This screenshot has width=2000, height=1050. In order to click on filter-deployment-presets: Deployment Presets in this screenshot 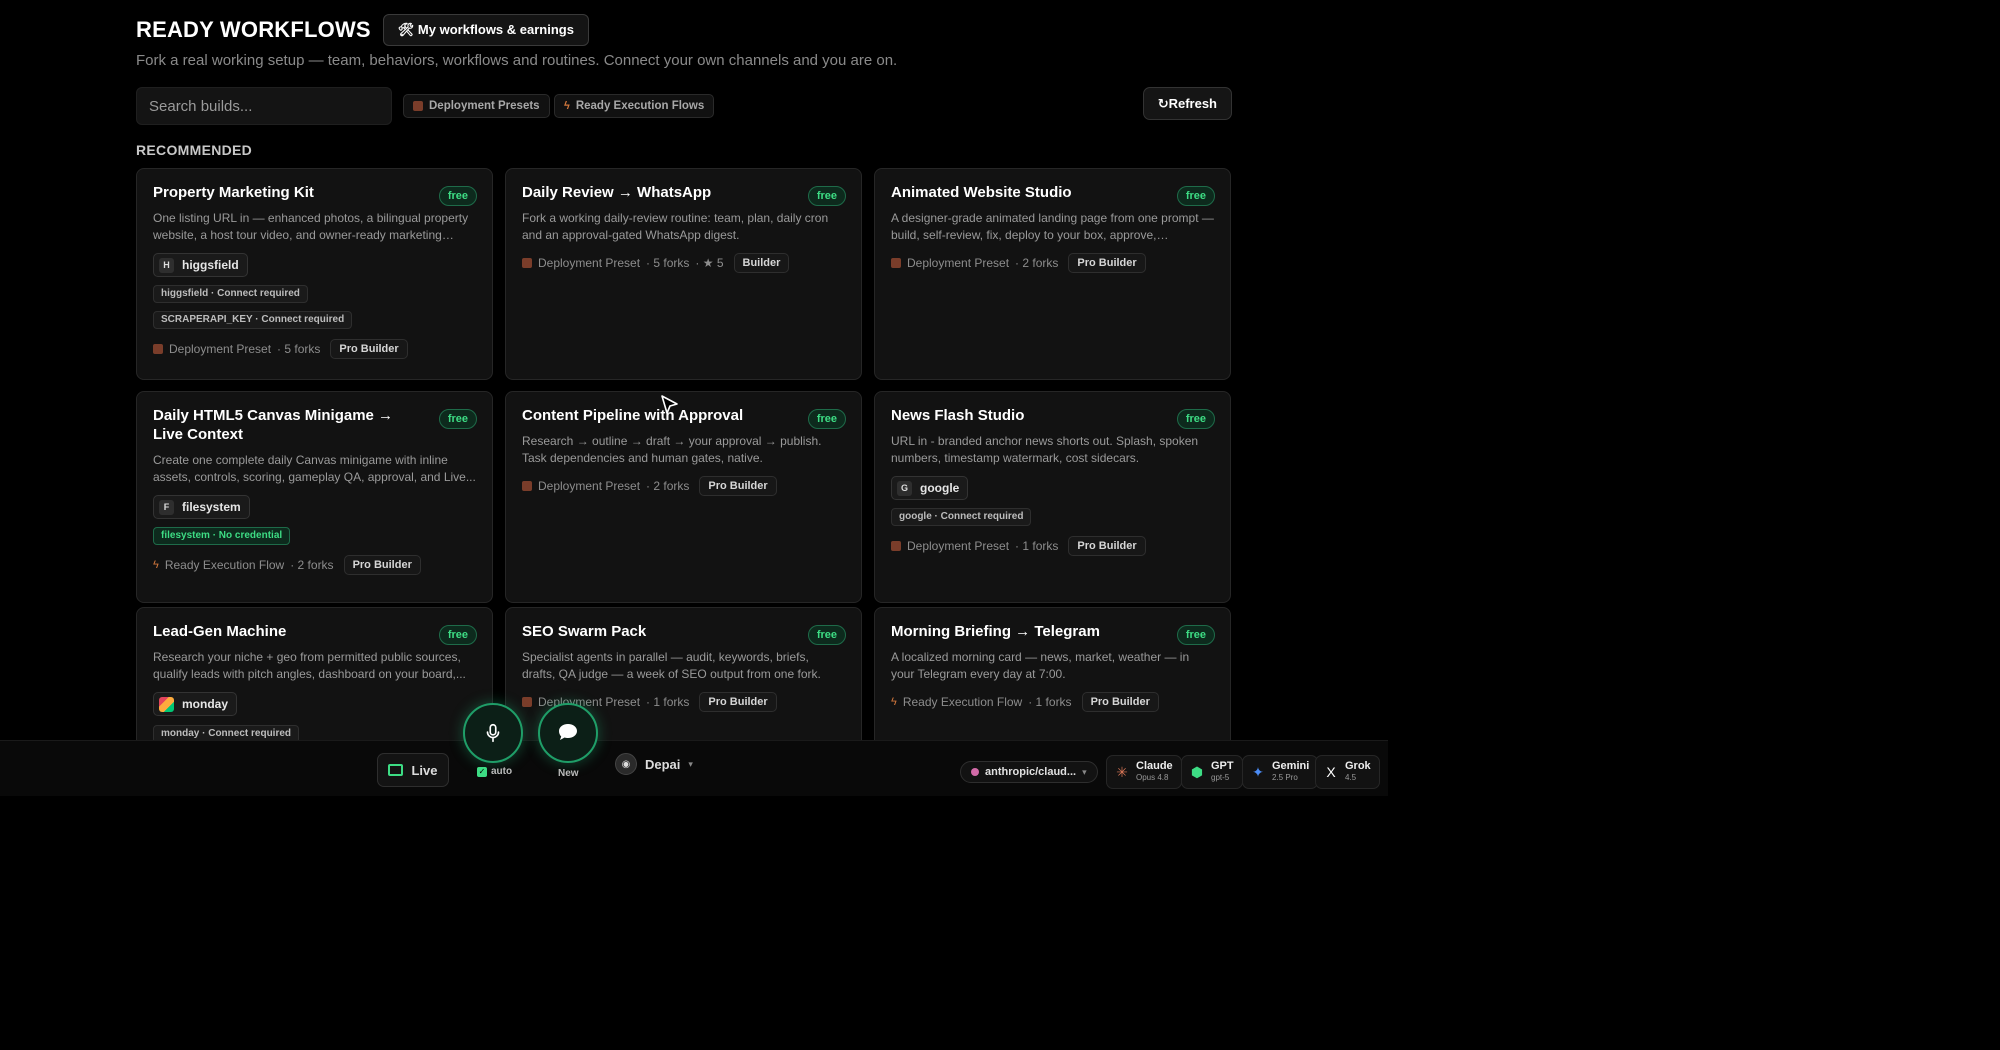, I will do `click(476, 106)`.